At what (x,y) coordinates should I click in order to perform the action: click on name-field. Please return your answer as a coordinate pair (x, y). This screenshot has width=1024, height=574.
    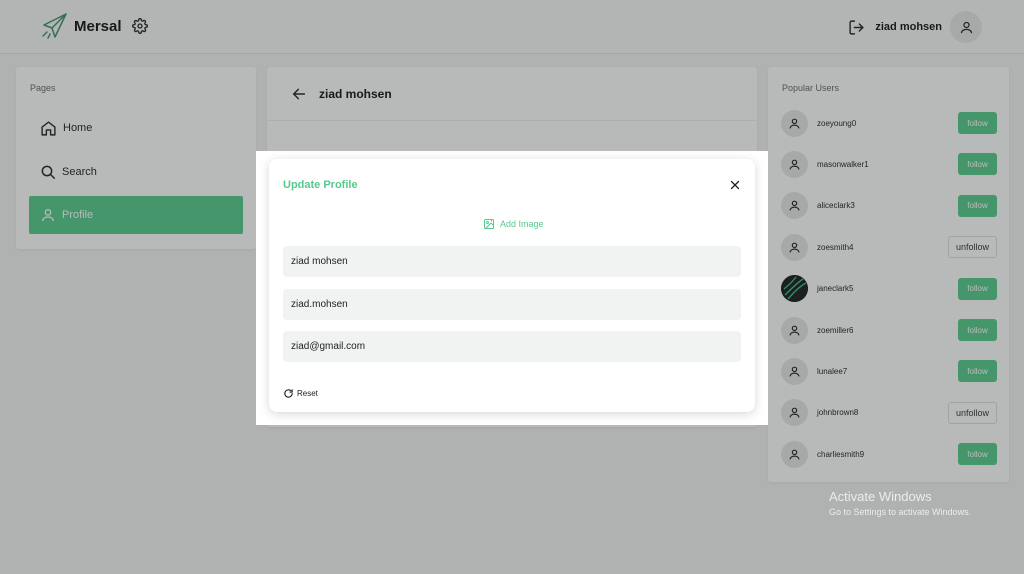
    Looking at the image, I should click on (512, 261).